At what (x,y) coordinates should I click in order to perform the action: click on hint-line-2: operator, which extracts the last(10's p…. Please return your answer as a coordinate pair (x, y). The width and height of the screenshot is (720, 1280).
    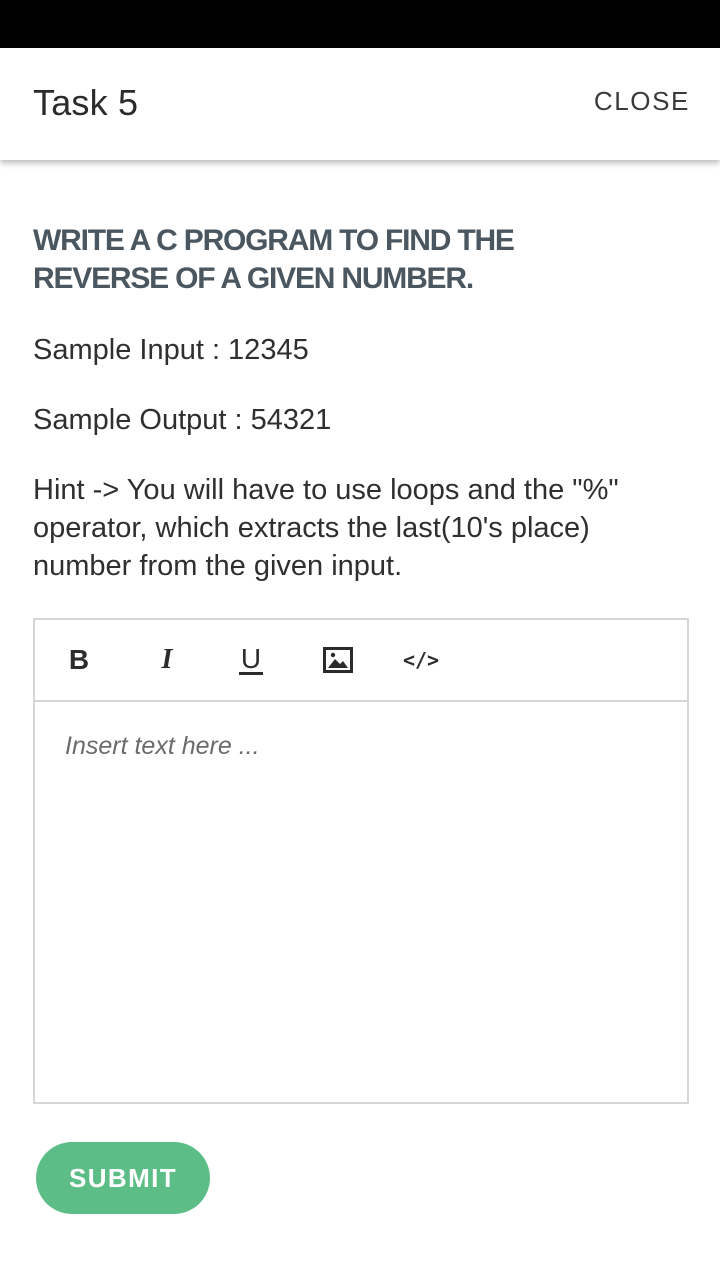
    Looking at the image, I should click on (311, 528).